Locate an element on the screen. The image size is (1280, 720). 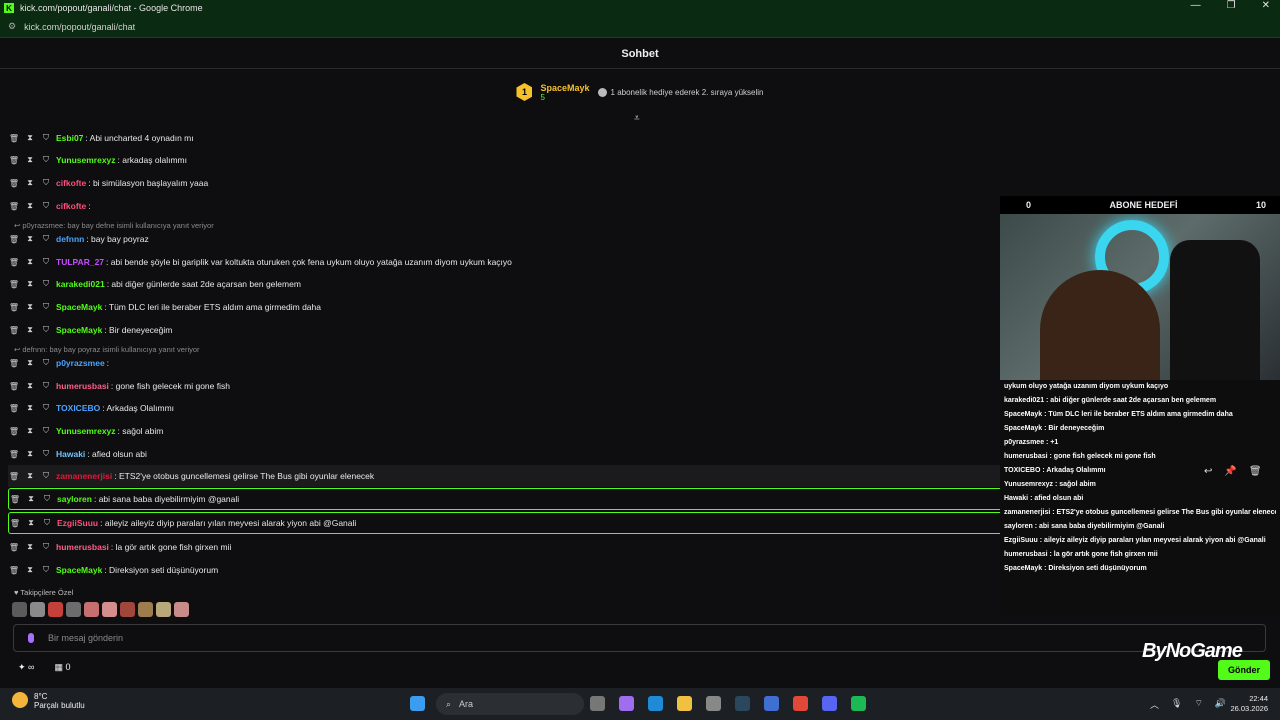
chat-message: 🗑 ⧗ ⛉ Yunusemrexyz: arkadaş olalımmı is located at coordinates (97, 160).